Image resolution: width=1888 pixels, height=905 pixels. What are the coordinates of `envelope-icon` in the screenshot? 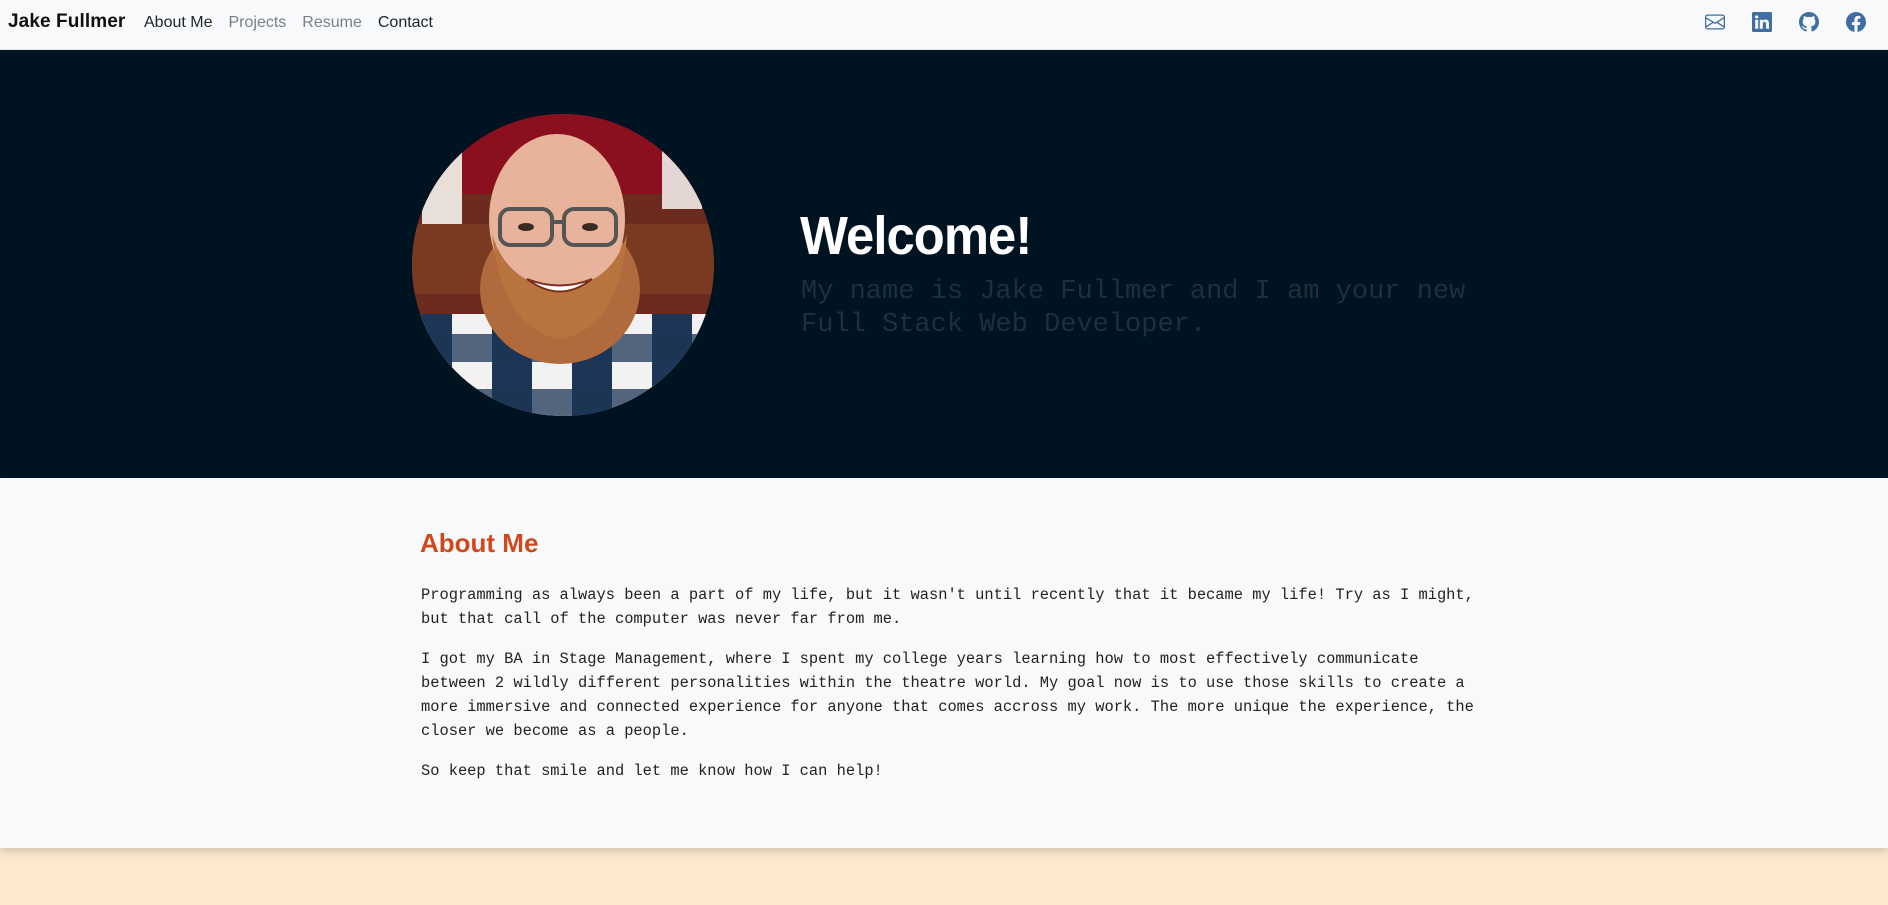 It's located at (1715, 22).